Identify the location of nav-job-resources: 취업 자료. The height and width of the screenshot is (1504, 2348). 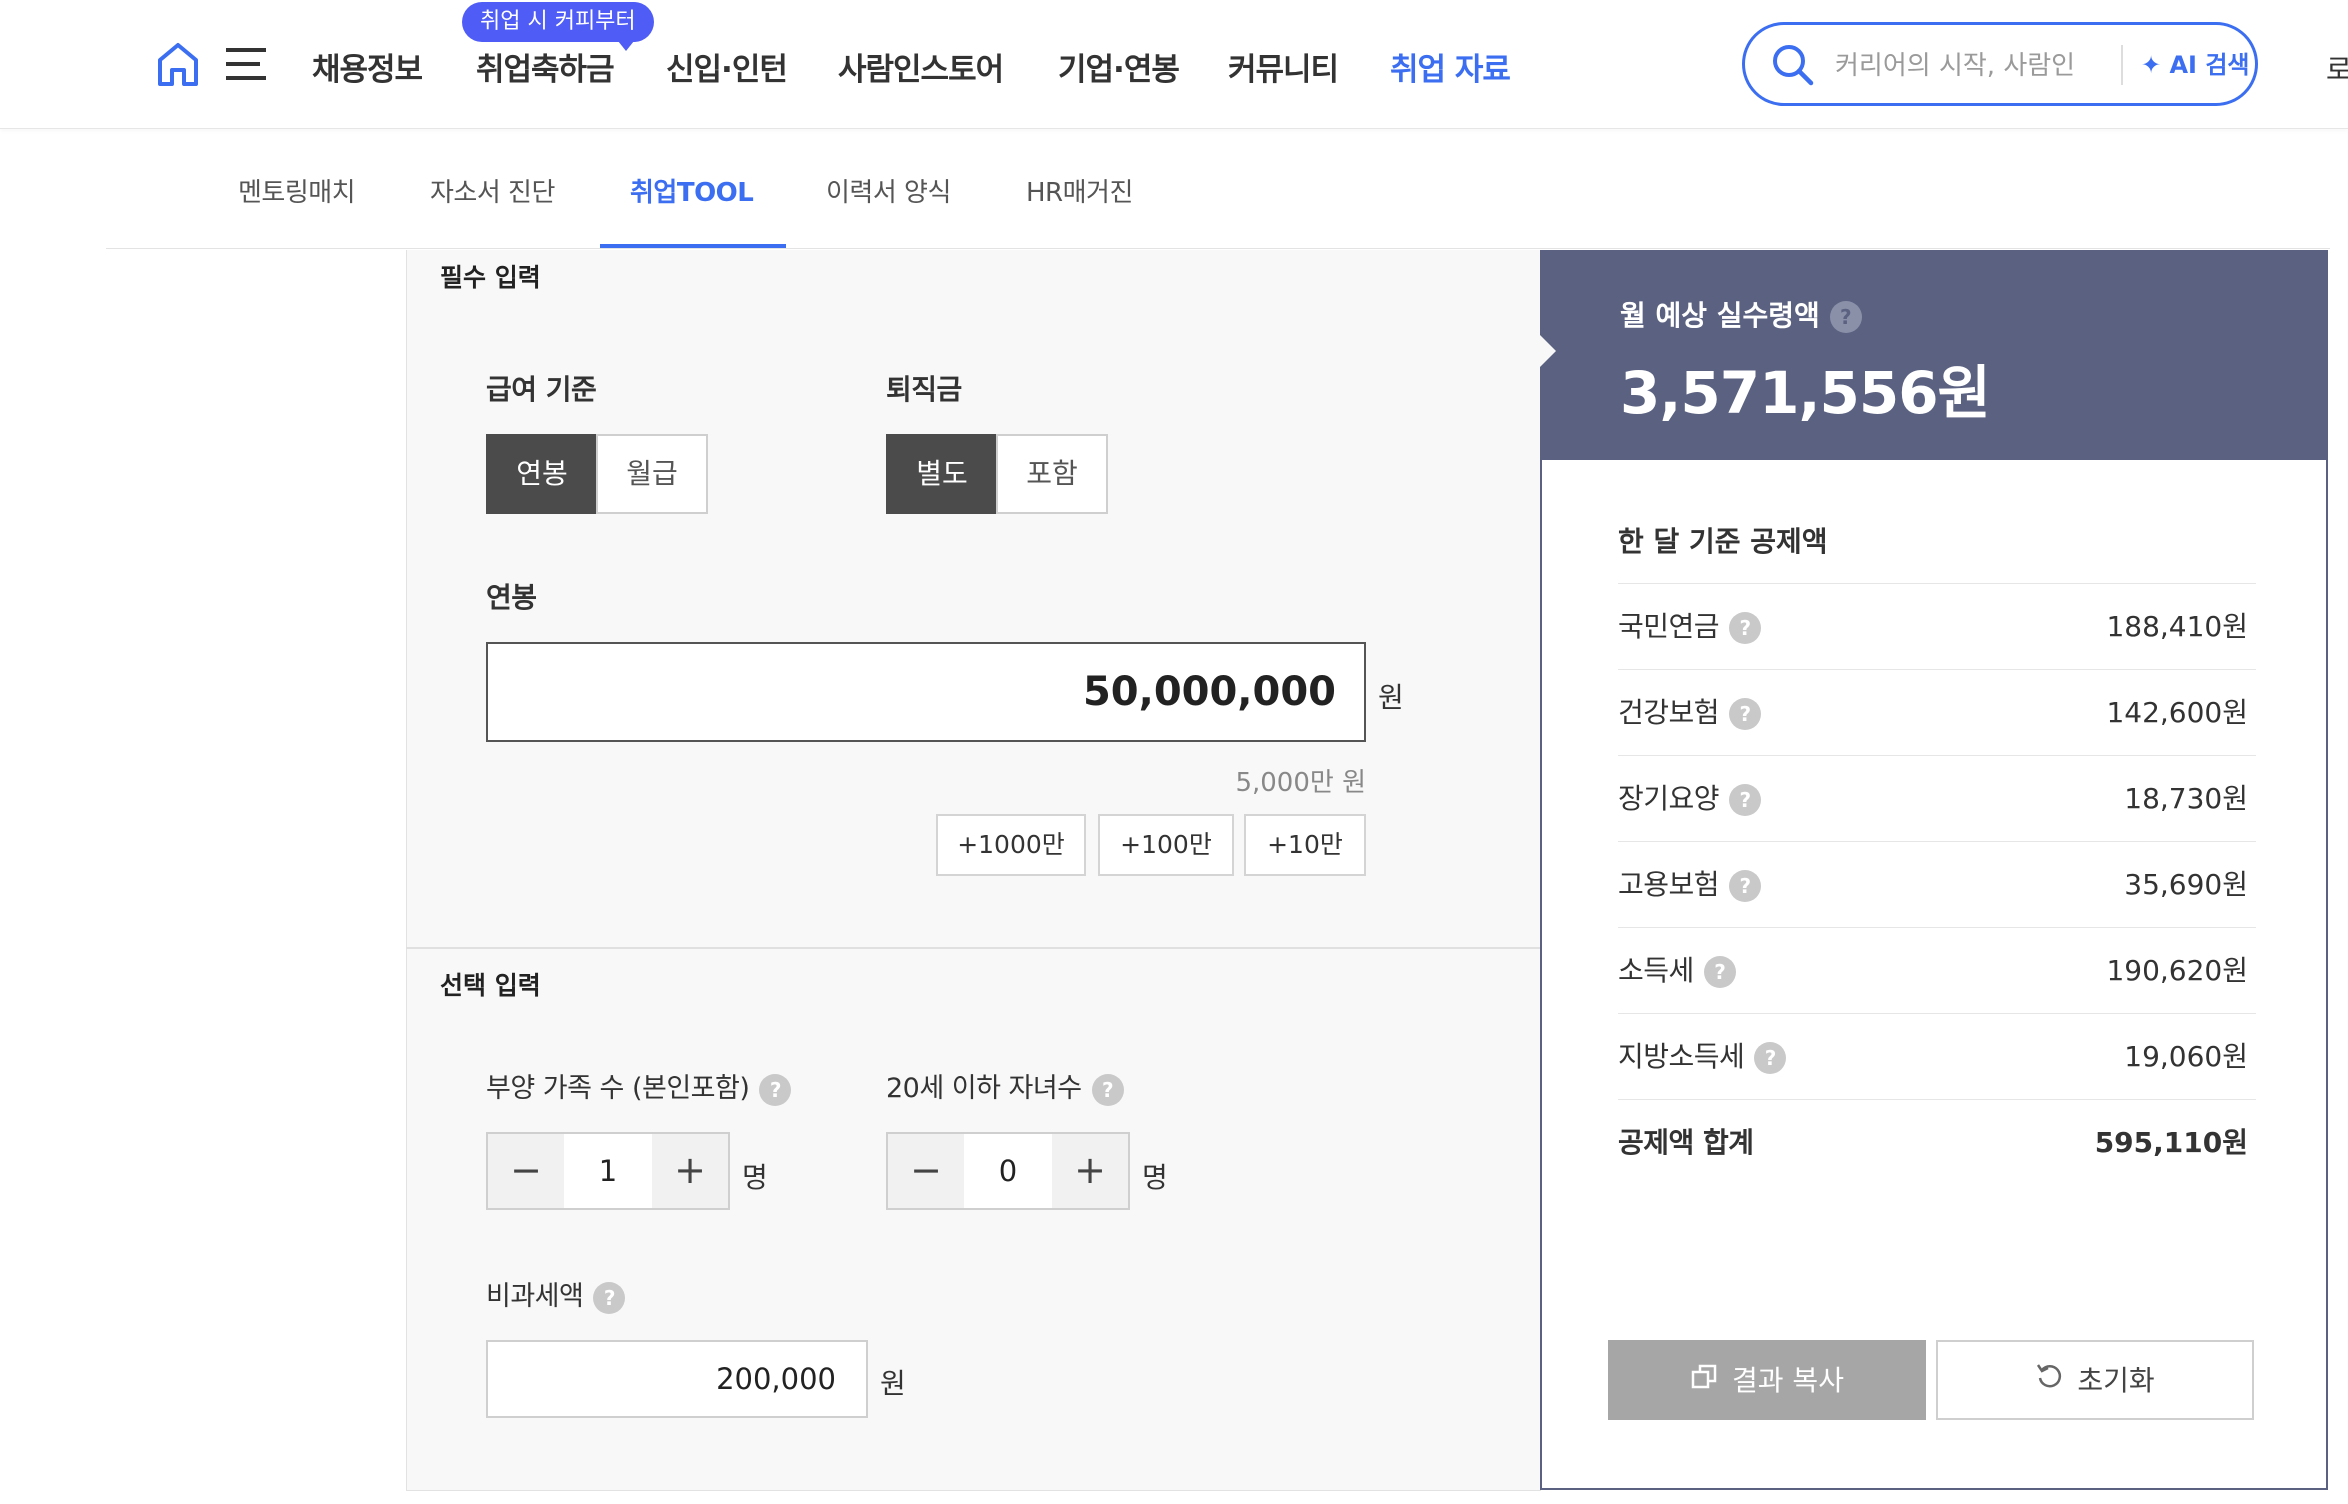
(1450, 66).